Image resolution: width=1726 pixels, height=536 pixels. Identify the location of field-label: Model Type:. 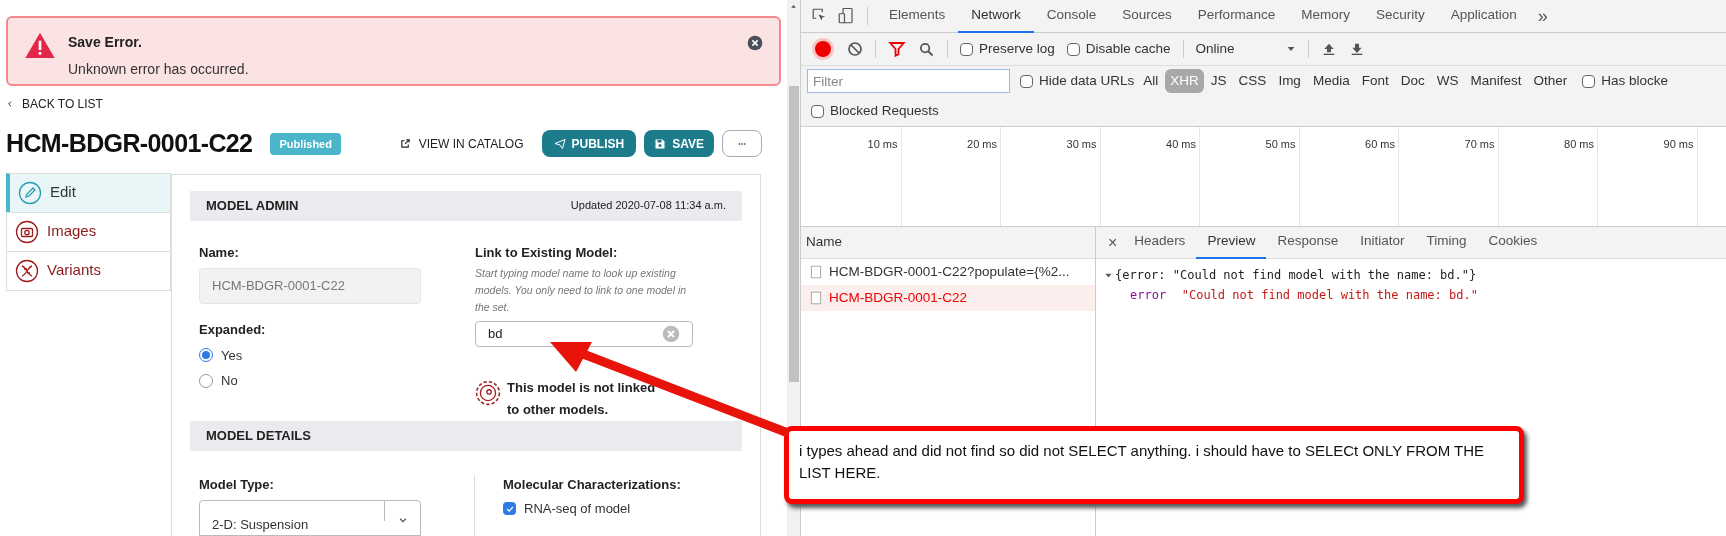
(237, 484).